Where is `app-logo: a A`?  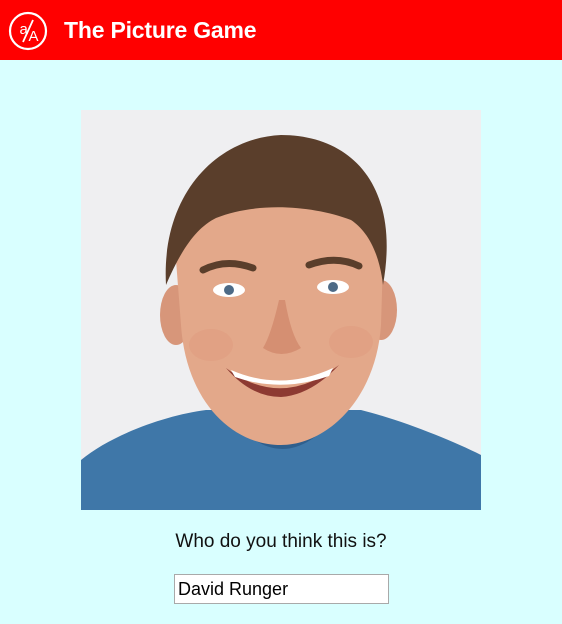 app-logo: a A is located at coordinates (28, 31).